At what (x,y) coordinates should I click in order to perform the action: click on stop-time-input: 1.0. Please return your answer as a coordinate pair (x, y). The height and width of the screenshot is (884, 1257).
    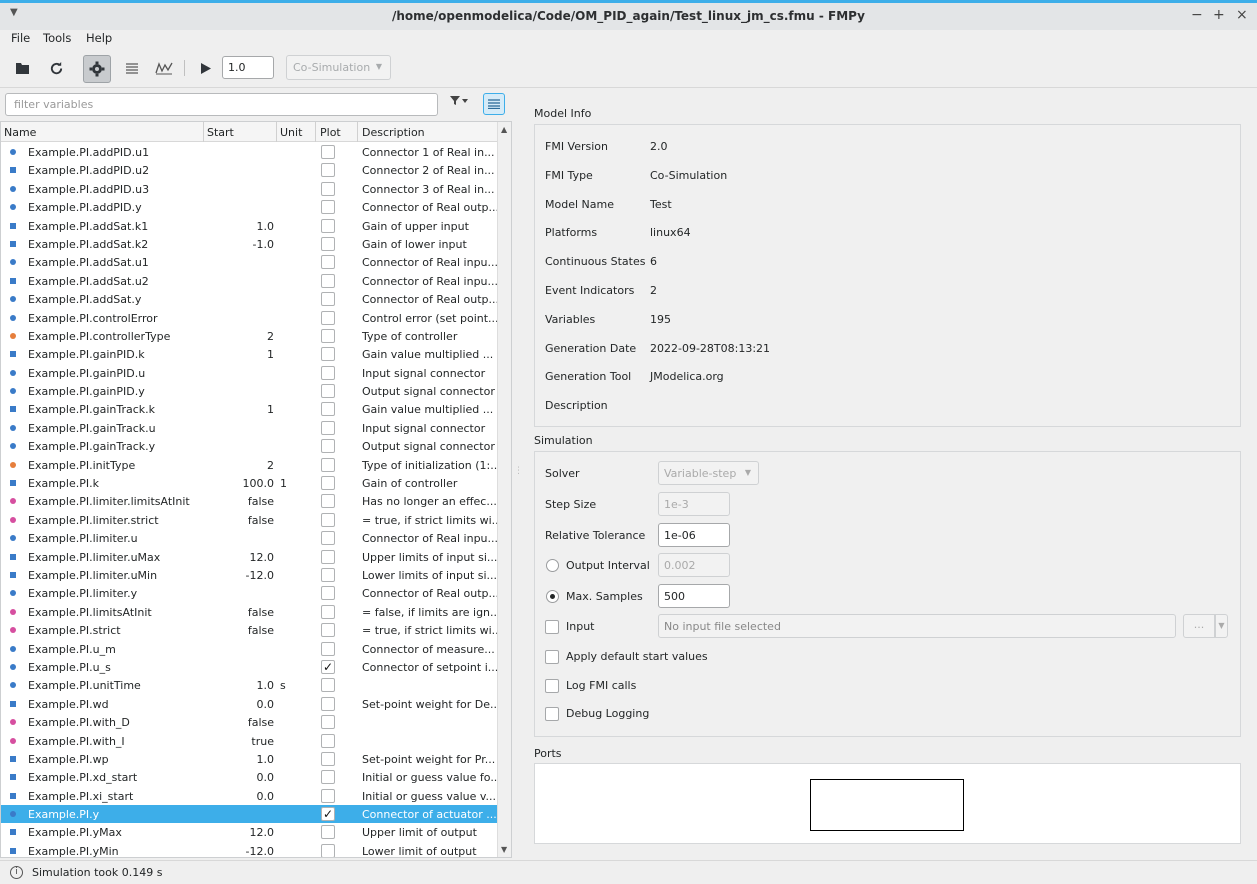
    Looking at the image, I should click on (248, 67).